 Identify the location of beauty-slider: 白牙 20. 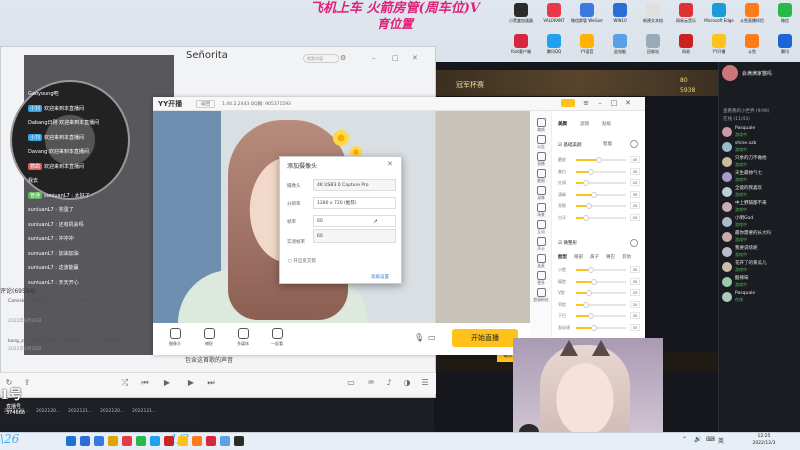
(599, 217).